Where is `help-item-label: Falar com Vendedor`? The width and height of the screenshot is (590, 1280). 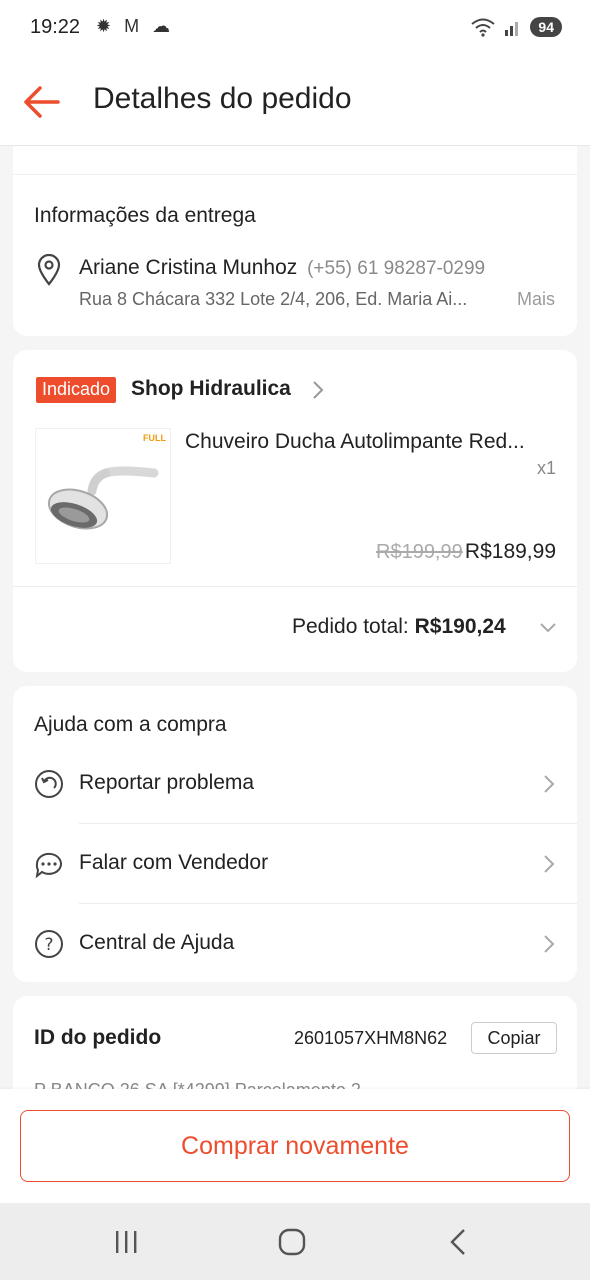
help-item-label: Falar com Vendedor is located at coordinates (174, 862).